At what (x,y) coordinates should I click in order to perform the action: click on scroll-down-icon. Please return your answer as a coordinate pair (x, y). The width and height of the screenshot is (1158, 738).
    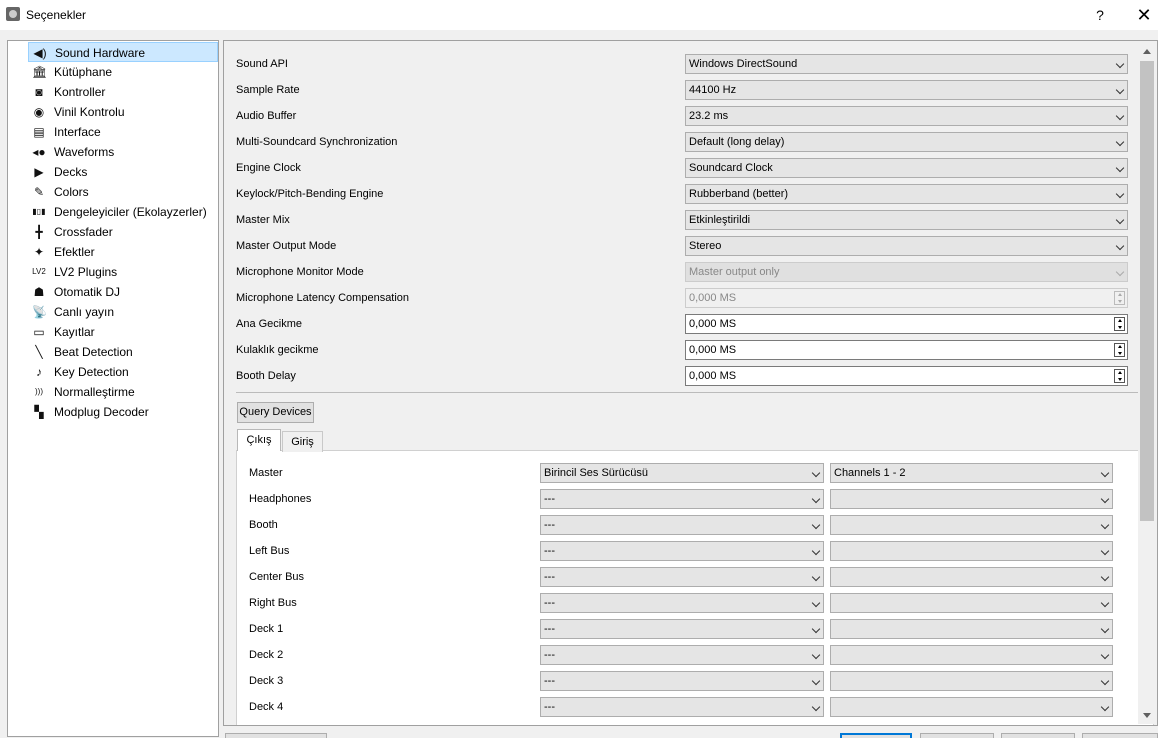
    Looking at the image, I should click on (1147, 715).